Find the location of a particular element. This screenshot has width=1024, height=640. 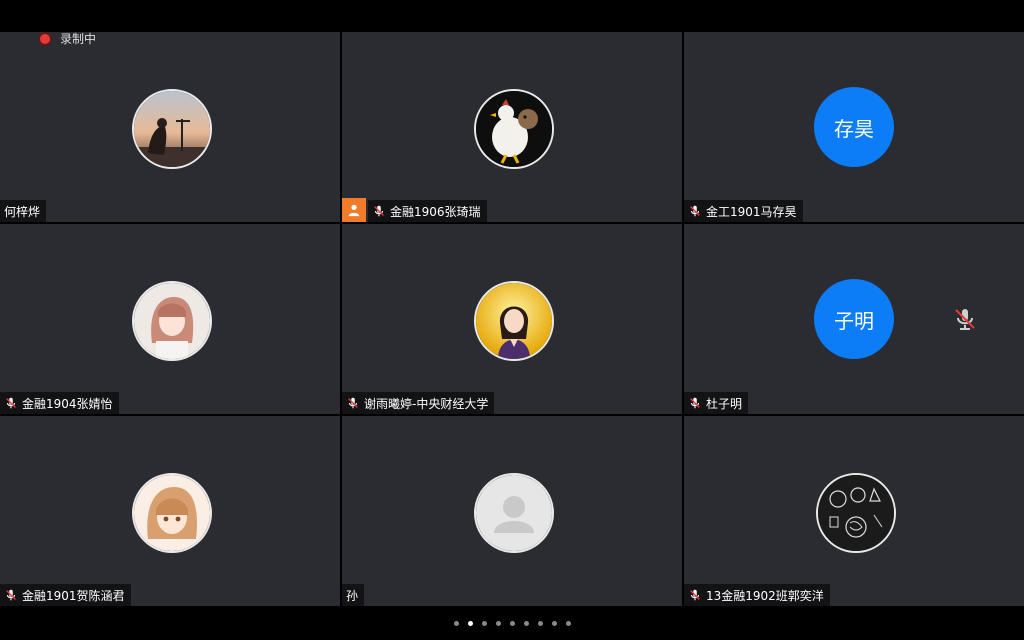

participant-tile: 金融1901贺陈涵君 is located at coordinates (170, 511).